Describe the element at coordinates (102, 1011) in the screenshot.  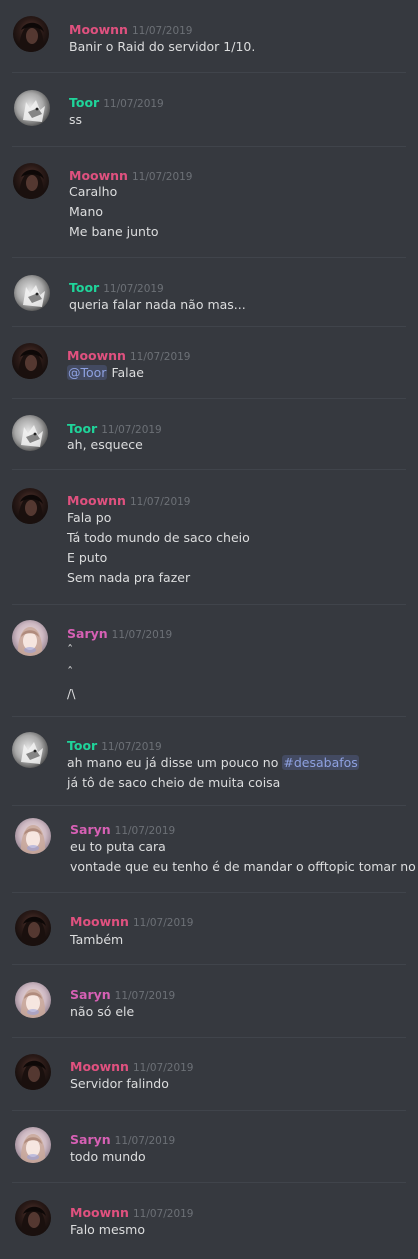
I see `message-line: não só ele` at that location.